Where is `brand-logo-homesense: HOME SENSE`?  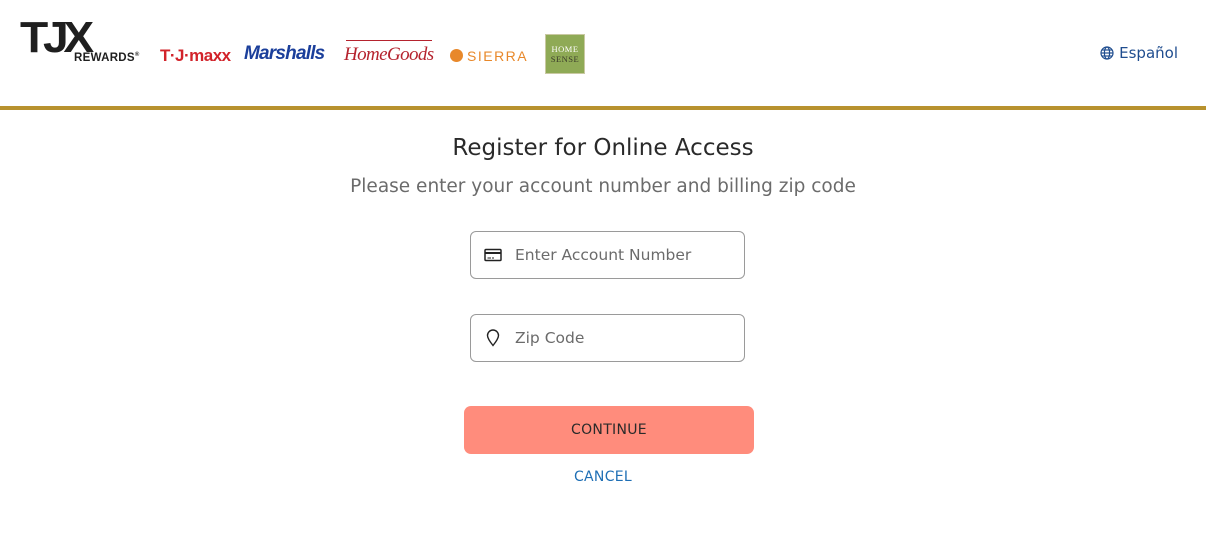 brand-logo-homesense: HOME SENSE is located at coordinates (565, 54).